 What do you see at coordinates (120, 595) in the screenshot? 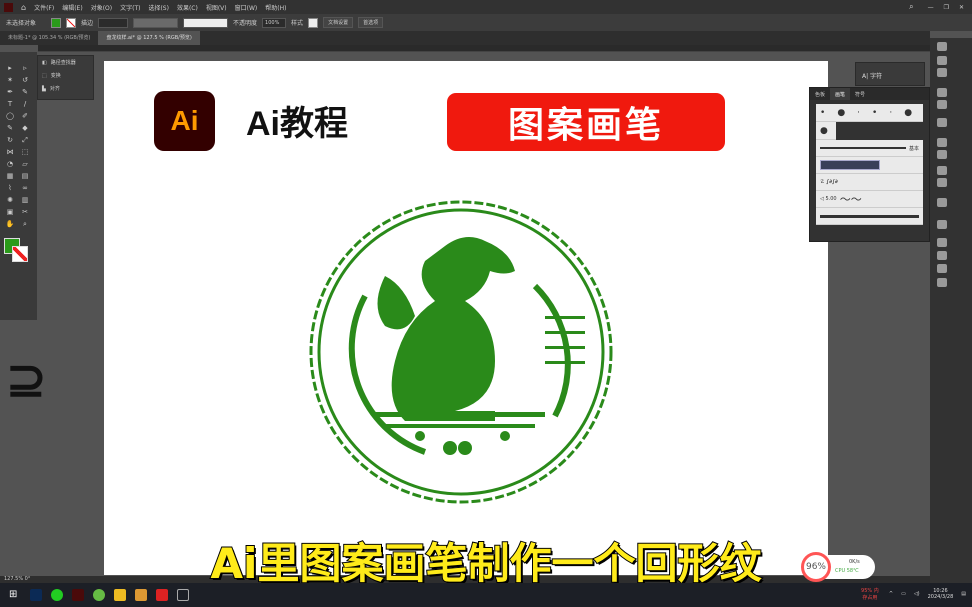
I see `notes-icon` at bounding box center [120, 595].